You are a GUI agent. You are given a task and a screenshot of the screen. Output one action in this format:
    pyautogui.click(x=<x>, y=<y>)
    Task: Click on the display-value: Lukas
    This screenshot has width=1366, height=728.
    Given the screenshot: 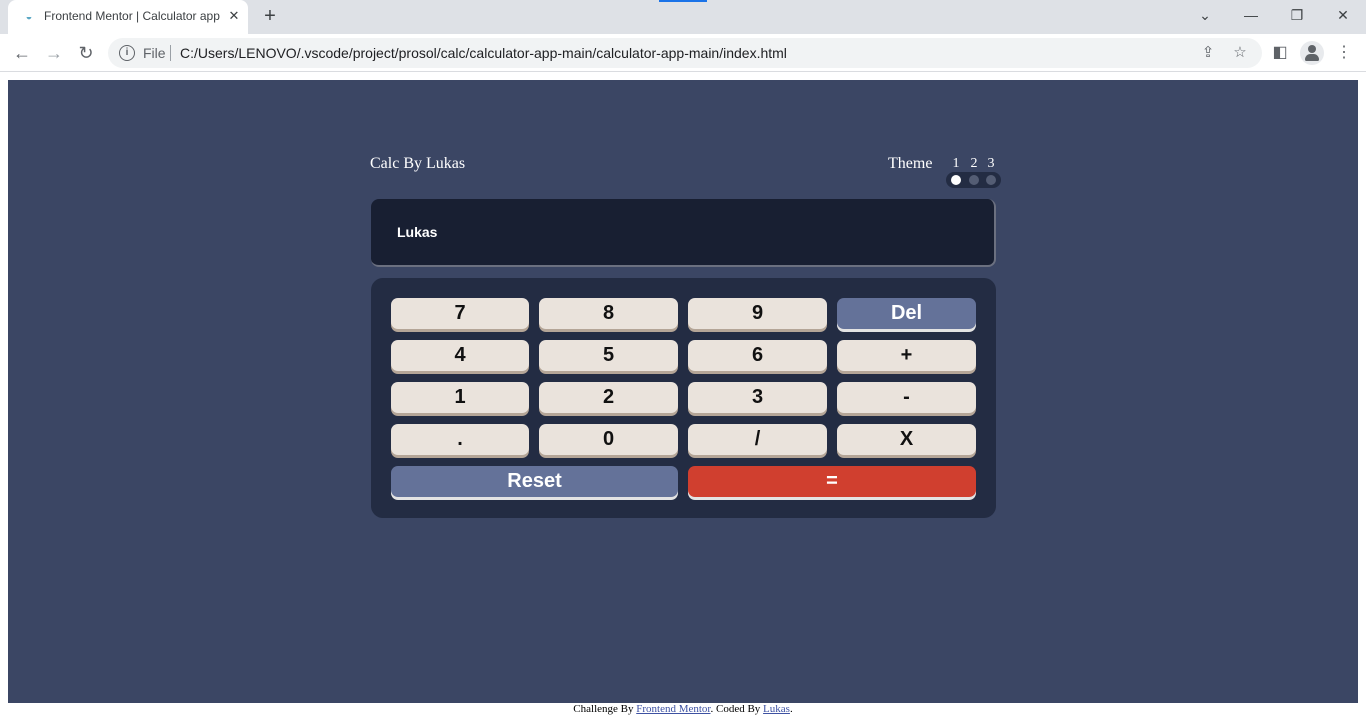 What is the action you would take?
    pyautogui.click(x=417, y=232)
    